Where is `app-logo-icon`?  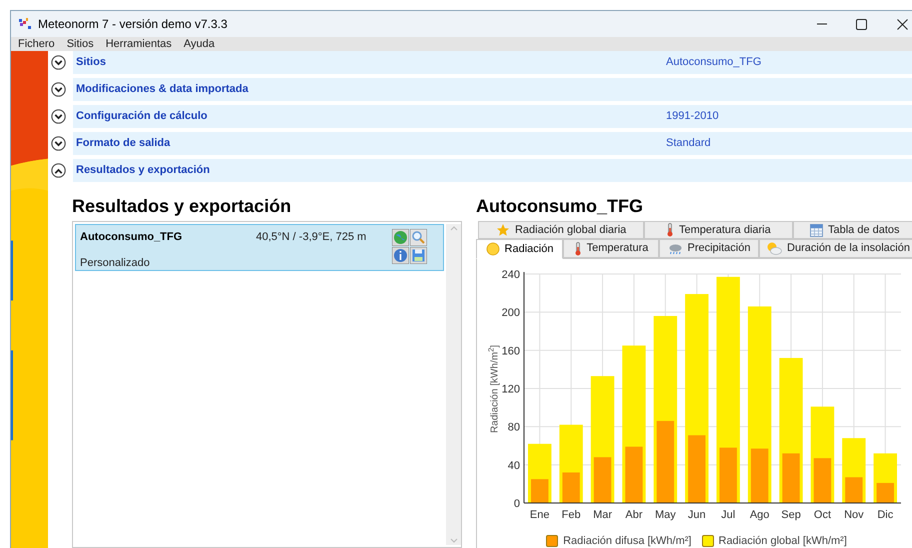 app-logo-icon is located at coordinates (25, 24).